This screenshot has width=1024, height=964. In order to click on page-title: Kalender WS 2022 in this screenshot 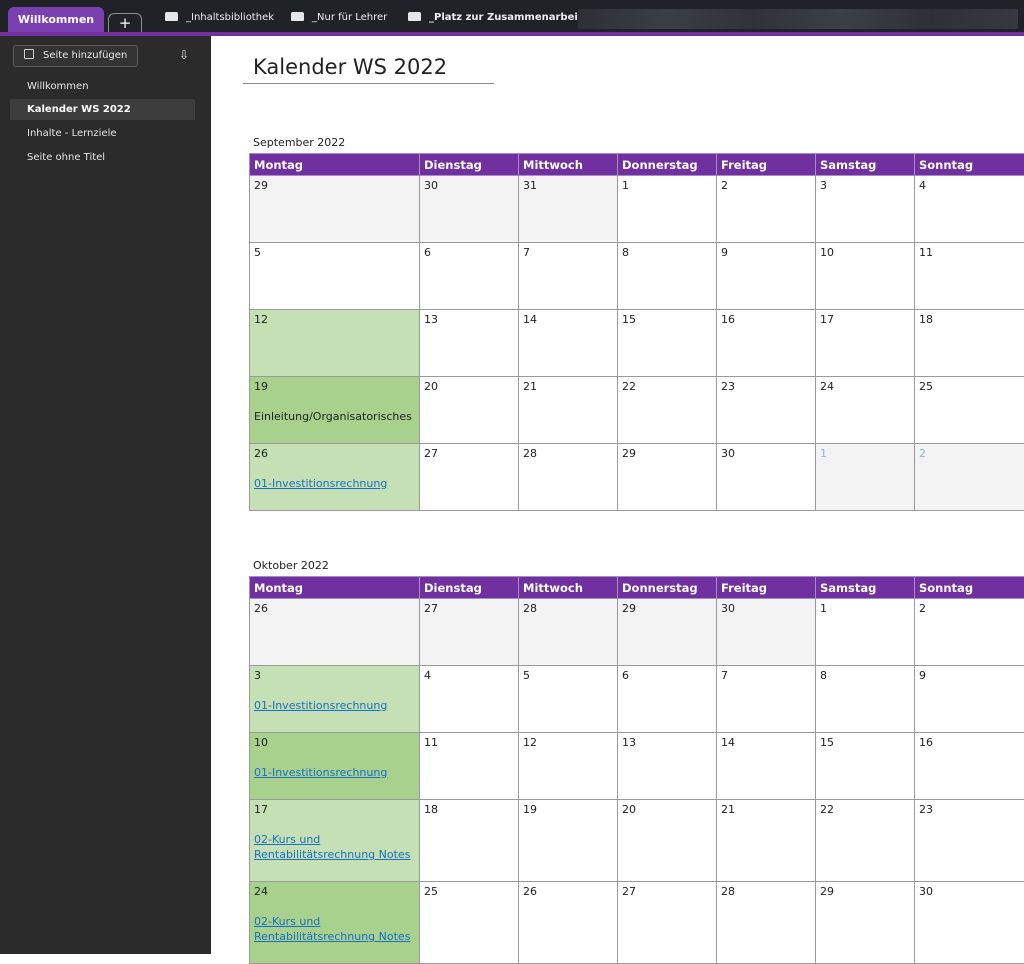, I will do `click(368, 68)`.